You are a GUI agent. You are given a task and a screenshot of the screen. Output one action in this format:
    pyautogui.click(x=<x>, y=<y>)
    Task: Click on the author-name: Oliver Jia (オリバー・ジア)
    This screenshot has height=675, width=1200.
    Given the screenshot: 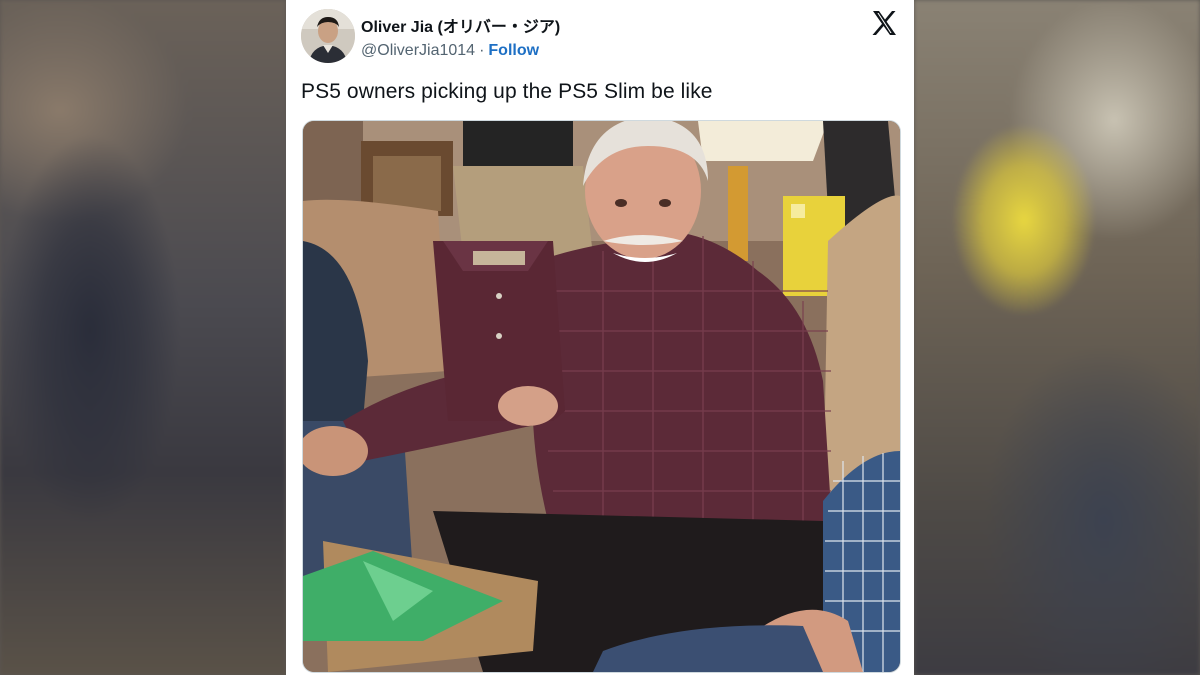 What is the action you would take?
    pyautogui.click(x=460, y=25)
    